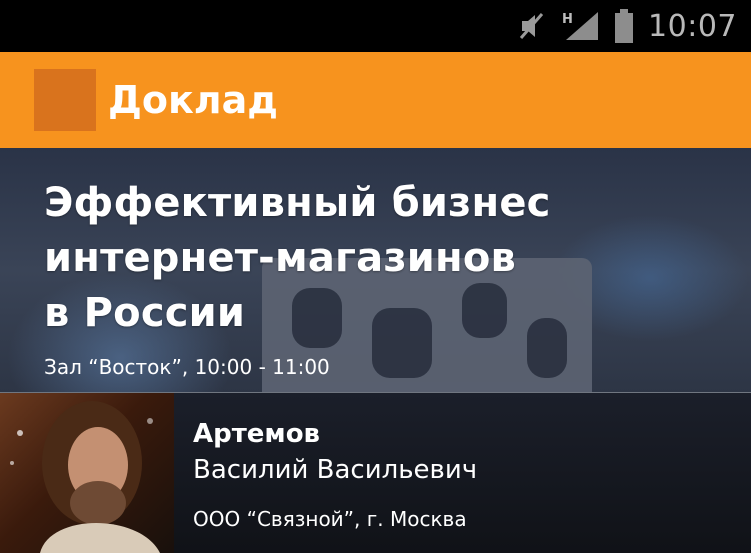 The image size is (751, 553). What do you see at coordinates (297, 203) in the screenshot?
I see `talk-title-line: Эффективный бизнес` at bounding box center [297, 203].